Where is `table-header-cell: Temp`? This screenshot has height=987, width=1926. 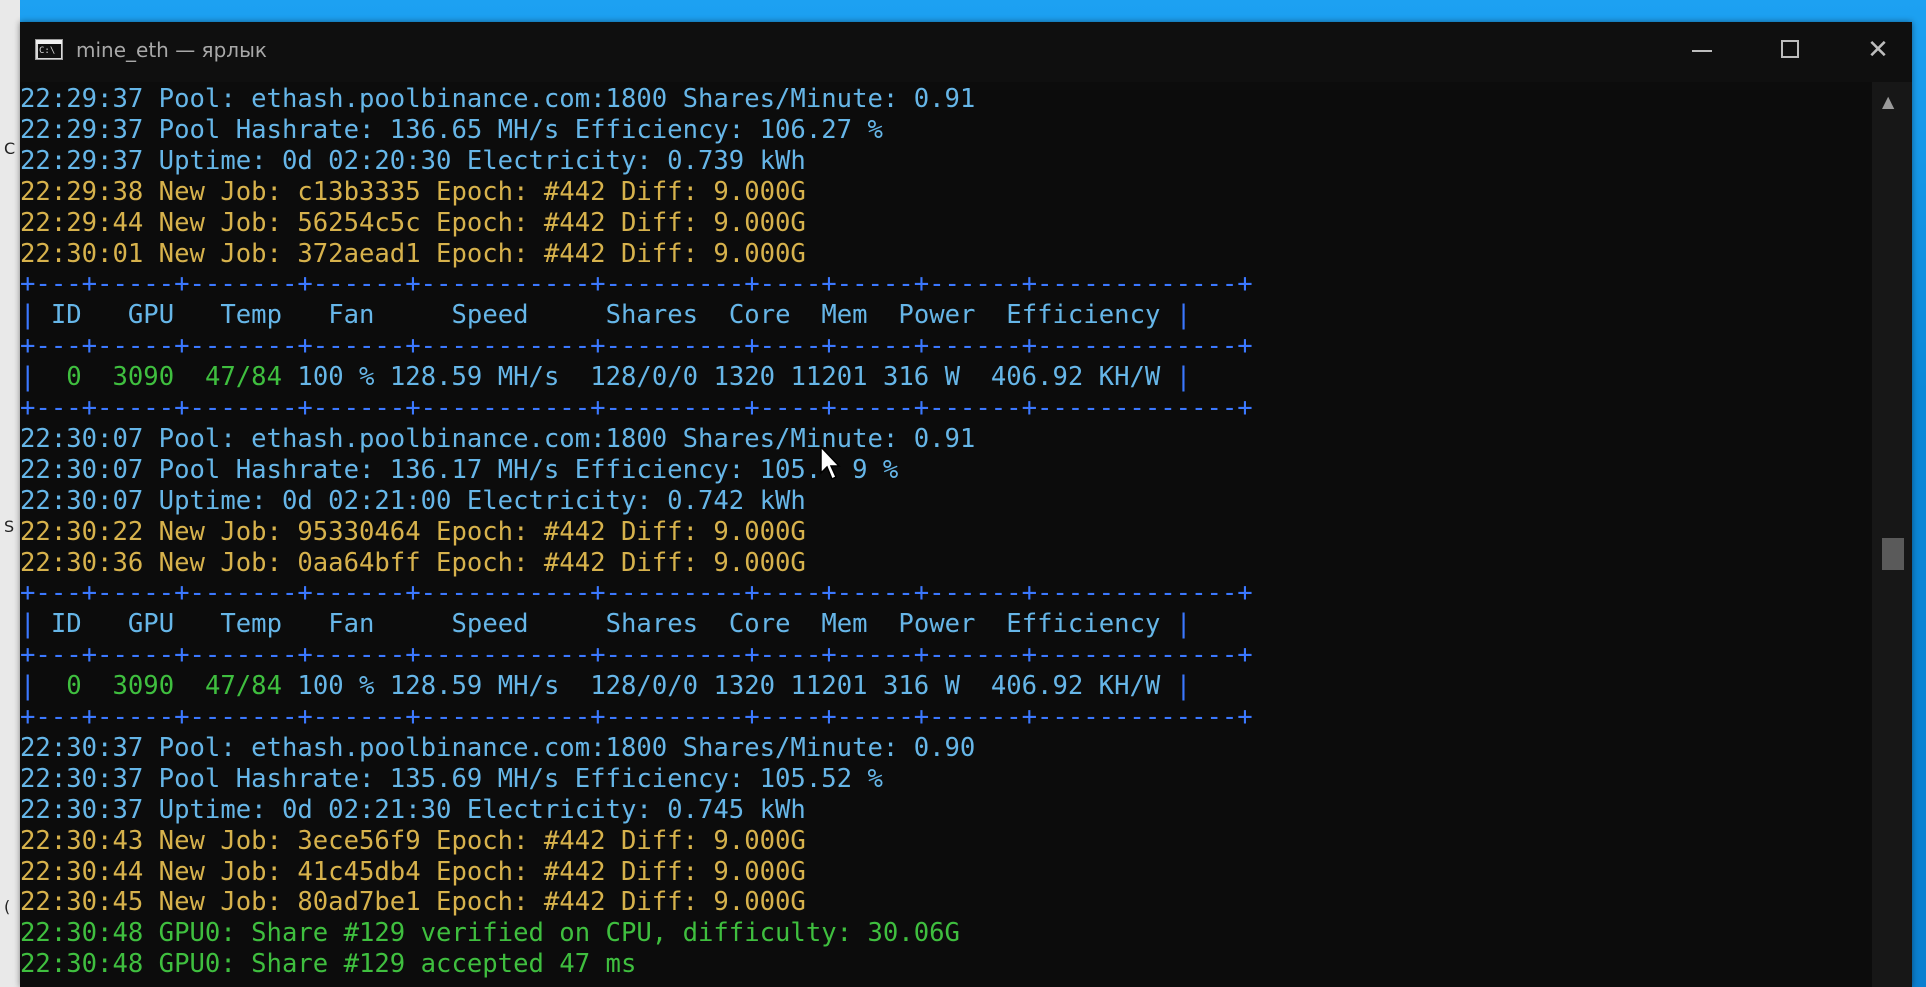 table-header-cell: Temp is located at coordinates (251, 315).